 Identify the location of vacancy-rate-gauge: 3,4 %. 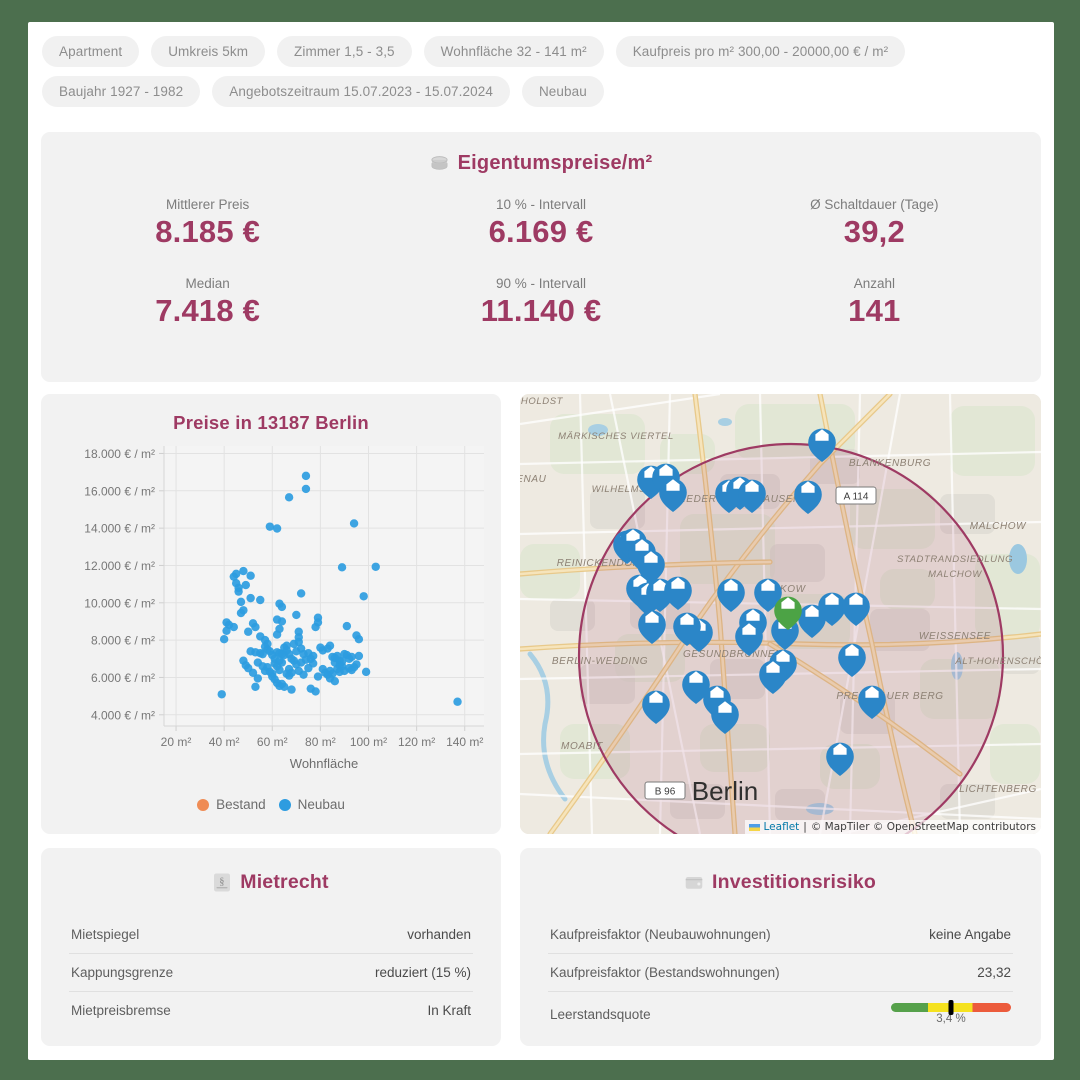
(951, 1012).